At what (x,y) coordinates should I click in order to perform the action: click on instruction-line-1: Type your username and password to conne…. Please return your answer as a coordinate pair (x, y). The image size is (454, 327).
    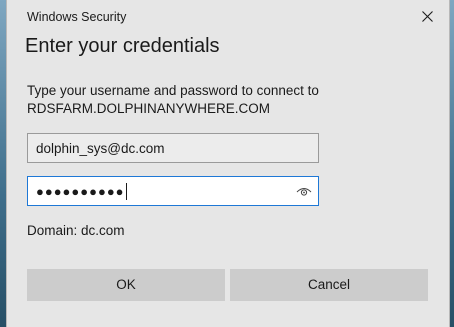
    Looking at the image, I should click on (173, 90).